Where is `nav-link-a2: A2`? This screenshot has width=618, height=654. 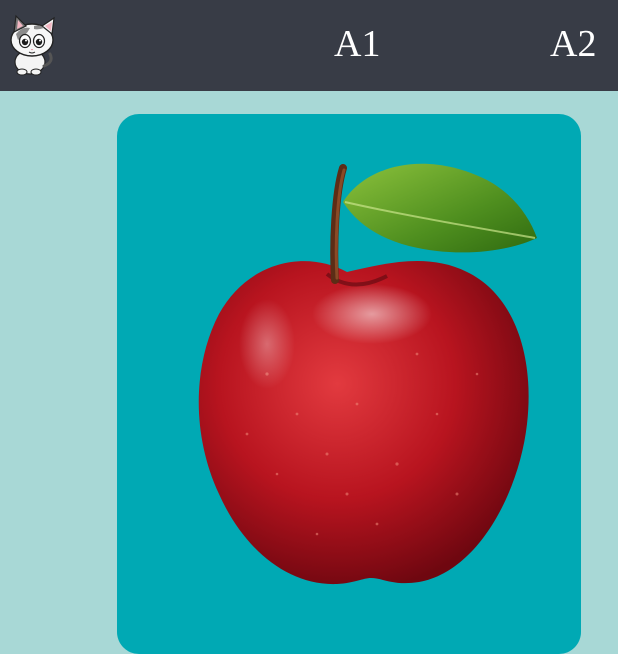 nav-link-a2: A2 is located at coordinates (573, 44).